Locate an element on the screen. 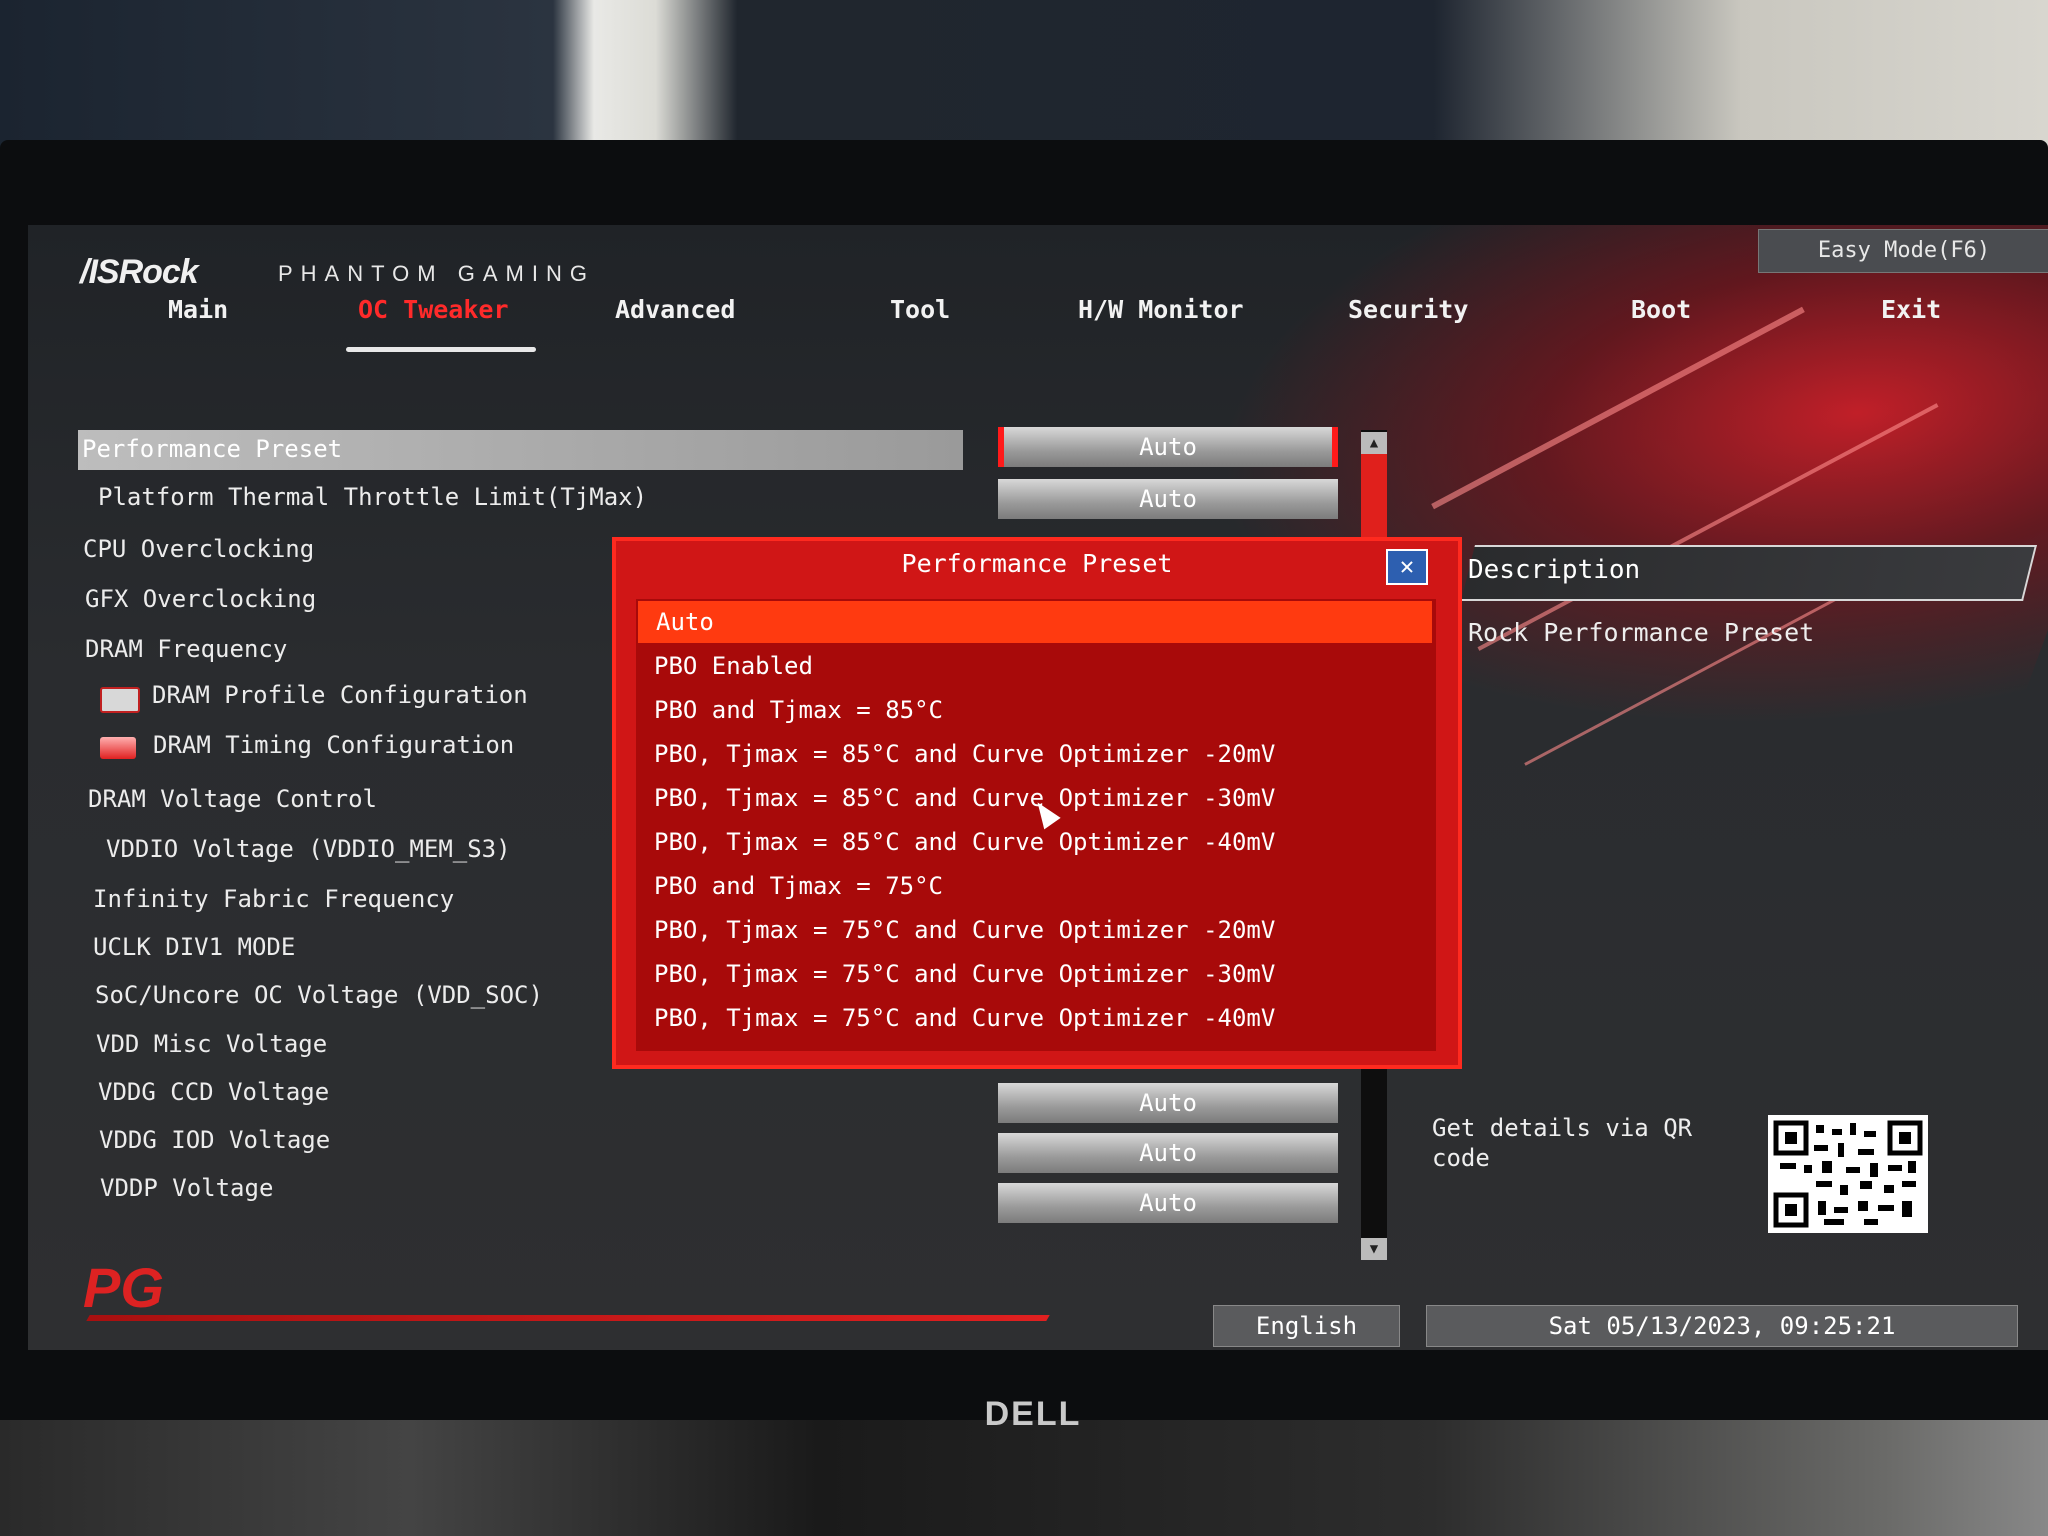  tab-advanced: Advanced is located at coordinates (675, 309).